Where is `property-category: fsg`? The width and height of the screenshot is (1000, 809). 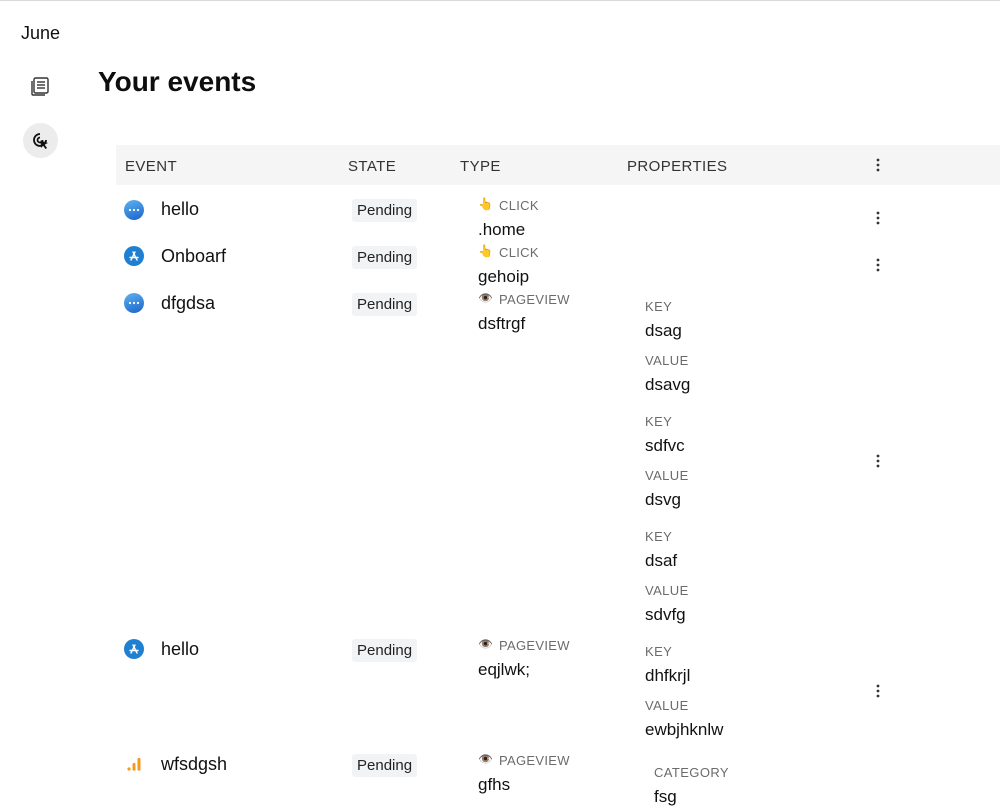
property-category: fsg is located at coordinates (665, 796).